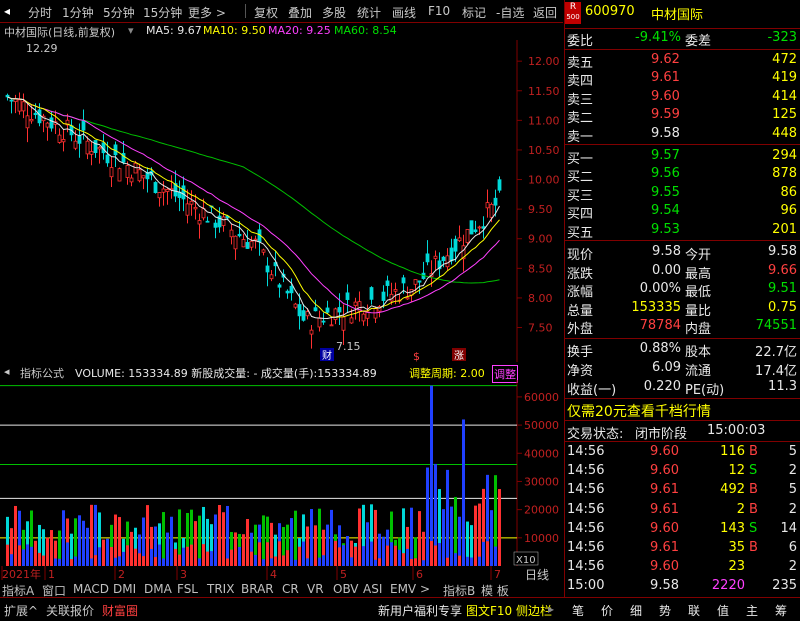 The width and height of the screenshot is (800, 621). What do you see at coordinates (21, 610) in the screenshot?
I see `expand-button: 扩展^` at bounding box center [21, 610].